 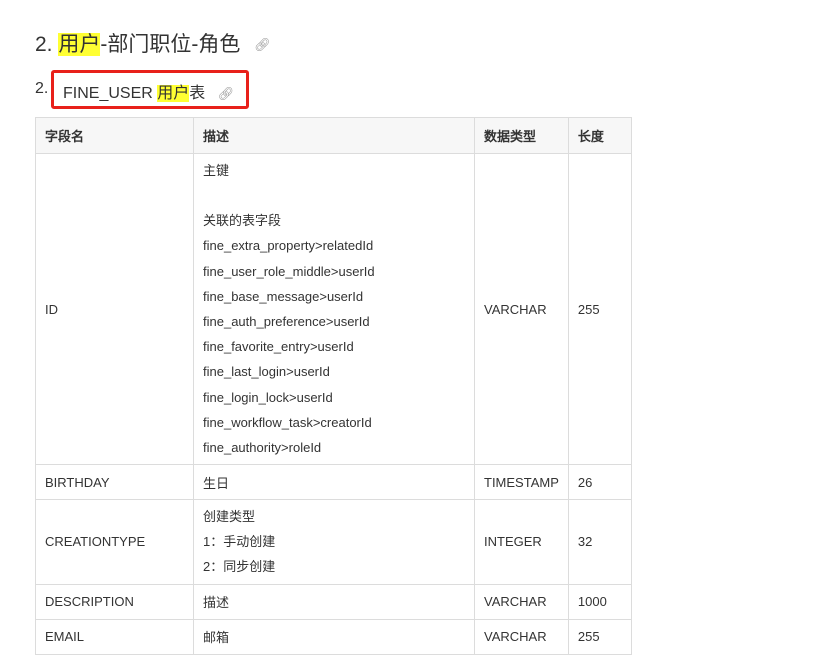 I want to click on section-number: 2., so click(x=44, y=44).